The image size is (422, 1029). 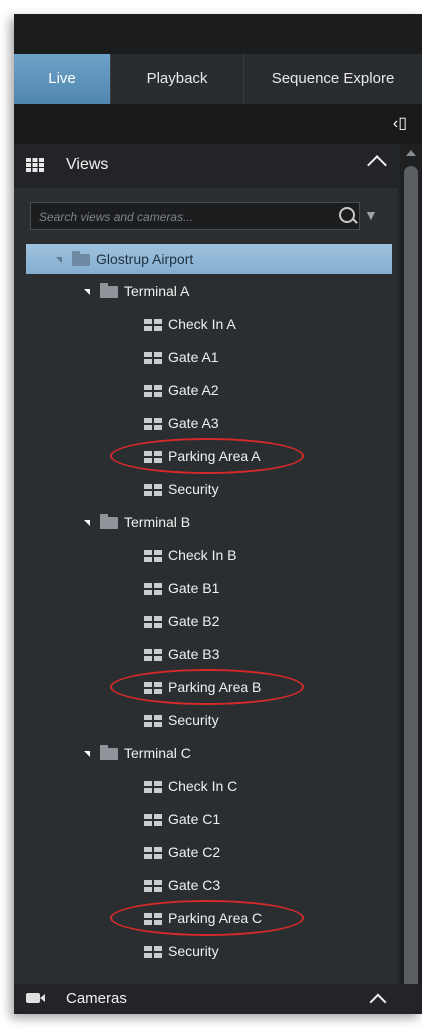 What do you see at coordinates (218, 124) in the screenshot?
I see `toolbar-strip: ‹▯` at bounding box center [218, 124].